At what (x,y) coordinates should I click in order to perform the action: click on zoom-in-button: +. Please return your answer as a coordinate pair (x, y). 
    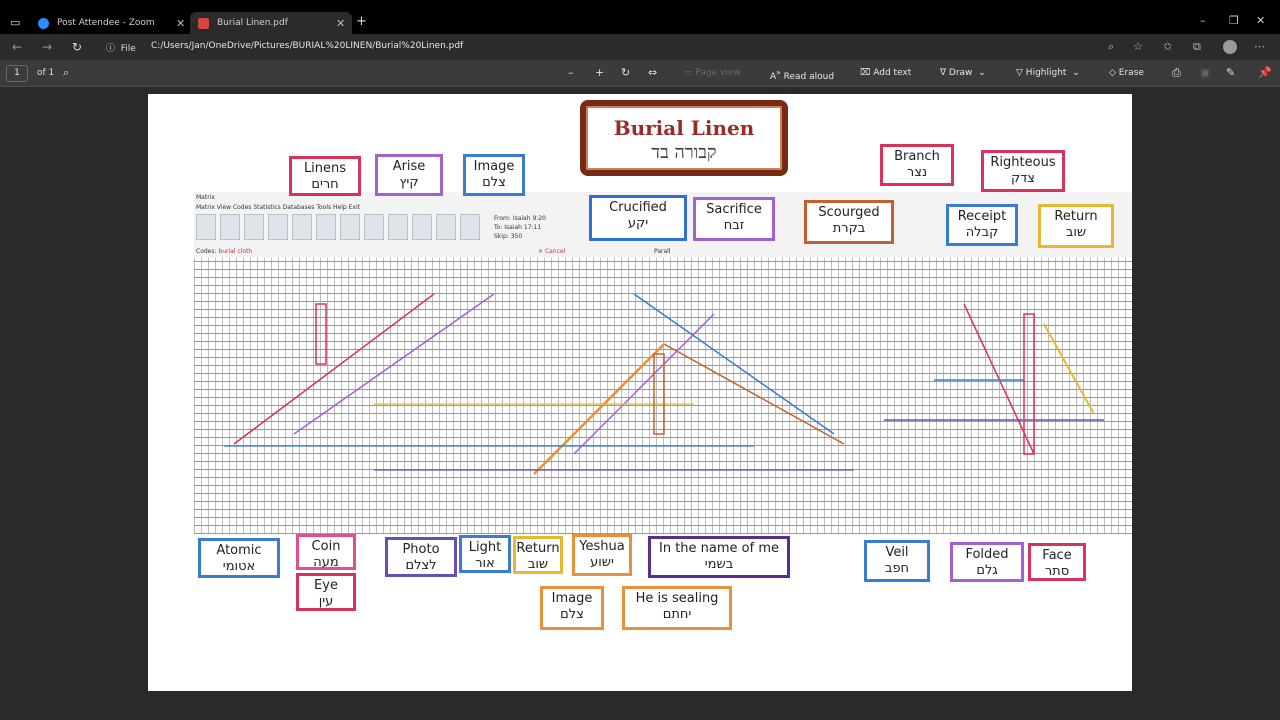
    Looking at the image, I should click on (599, 72).